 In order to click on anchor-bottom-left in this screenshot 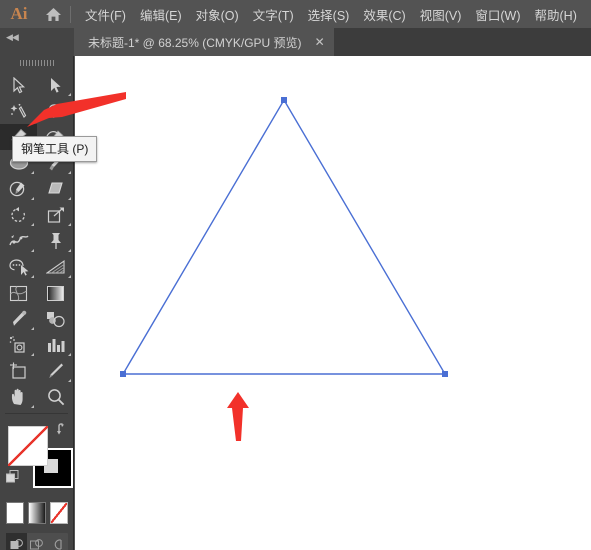, I will do `click(123, 374)`.